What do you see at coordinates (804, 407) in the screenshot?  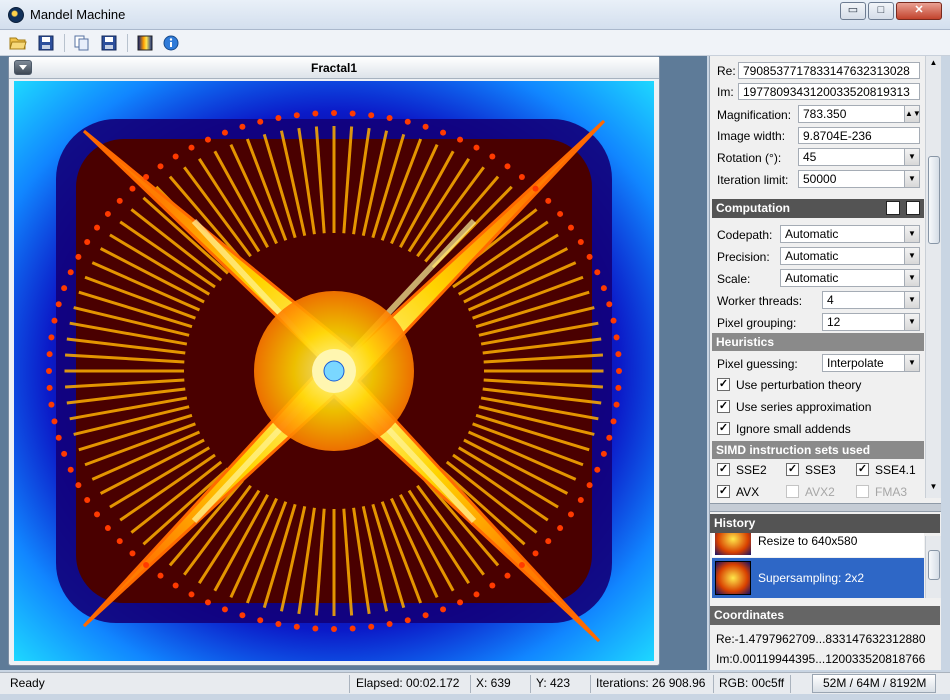 I see `series-label: Use series approximation` at bounding box center [804, 407].